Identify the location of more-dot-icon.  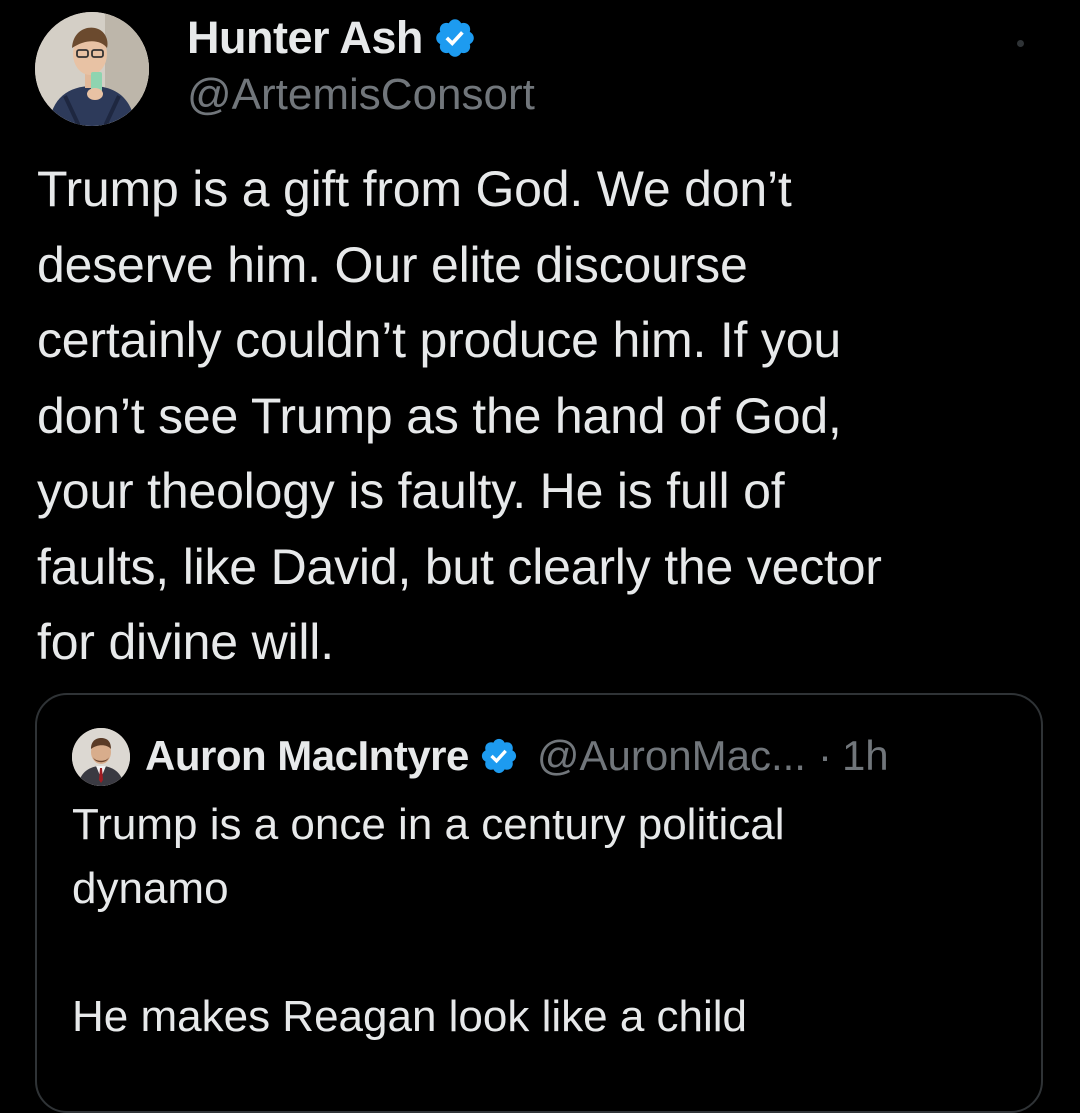
(1020, 43).